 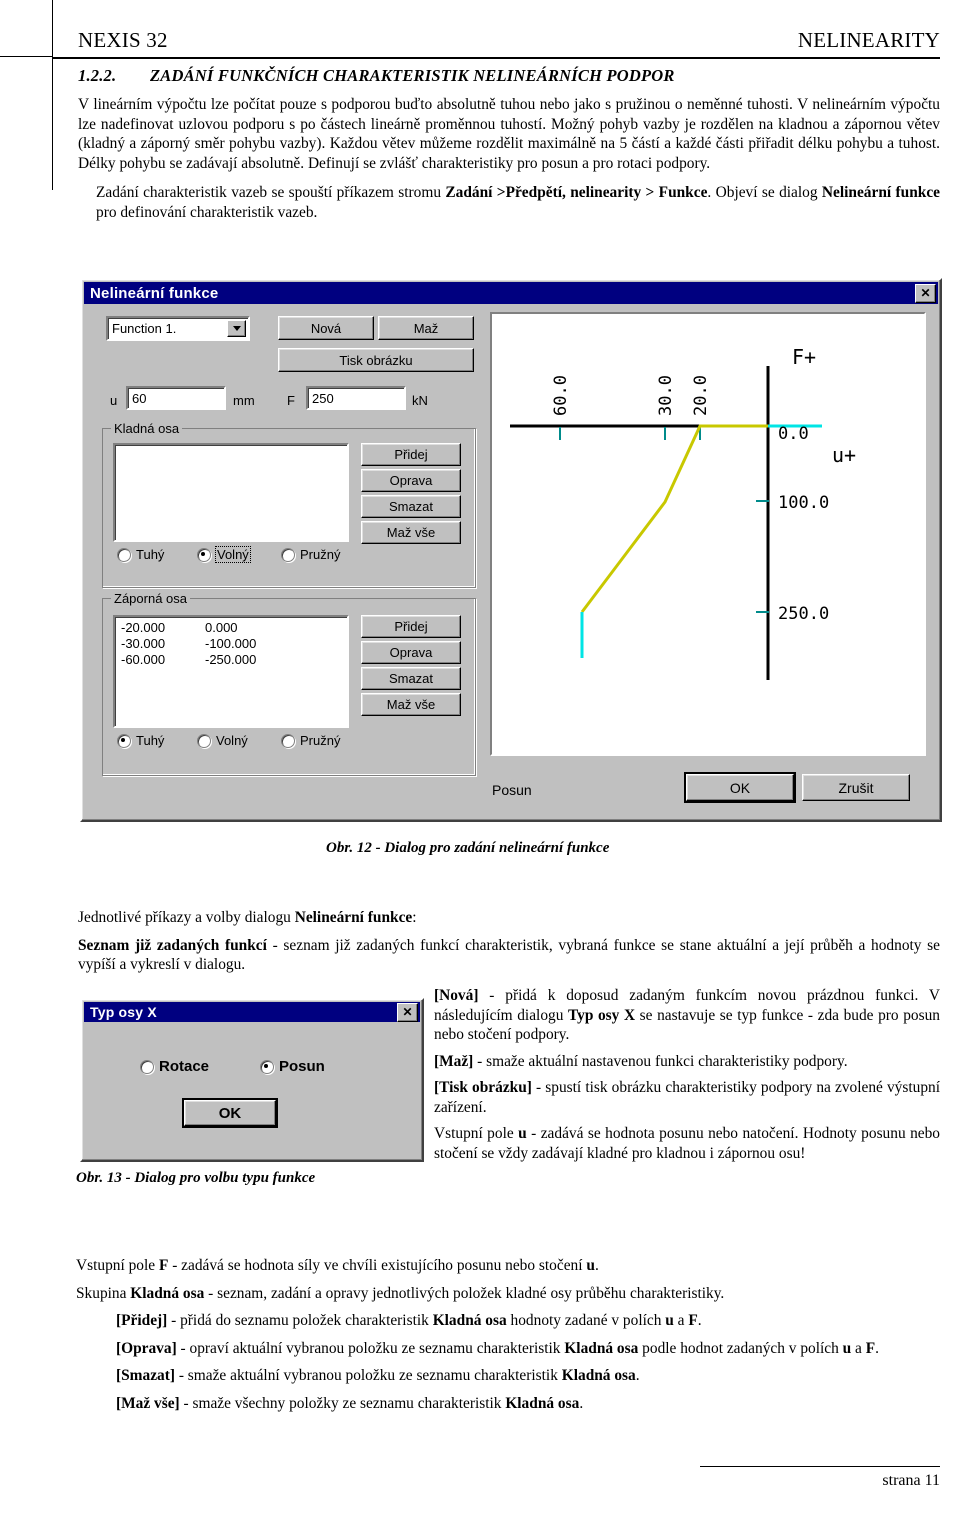 I want to click on mid-line1-bold: Nelineární funkce, so click(x=353, y=917).